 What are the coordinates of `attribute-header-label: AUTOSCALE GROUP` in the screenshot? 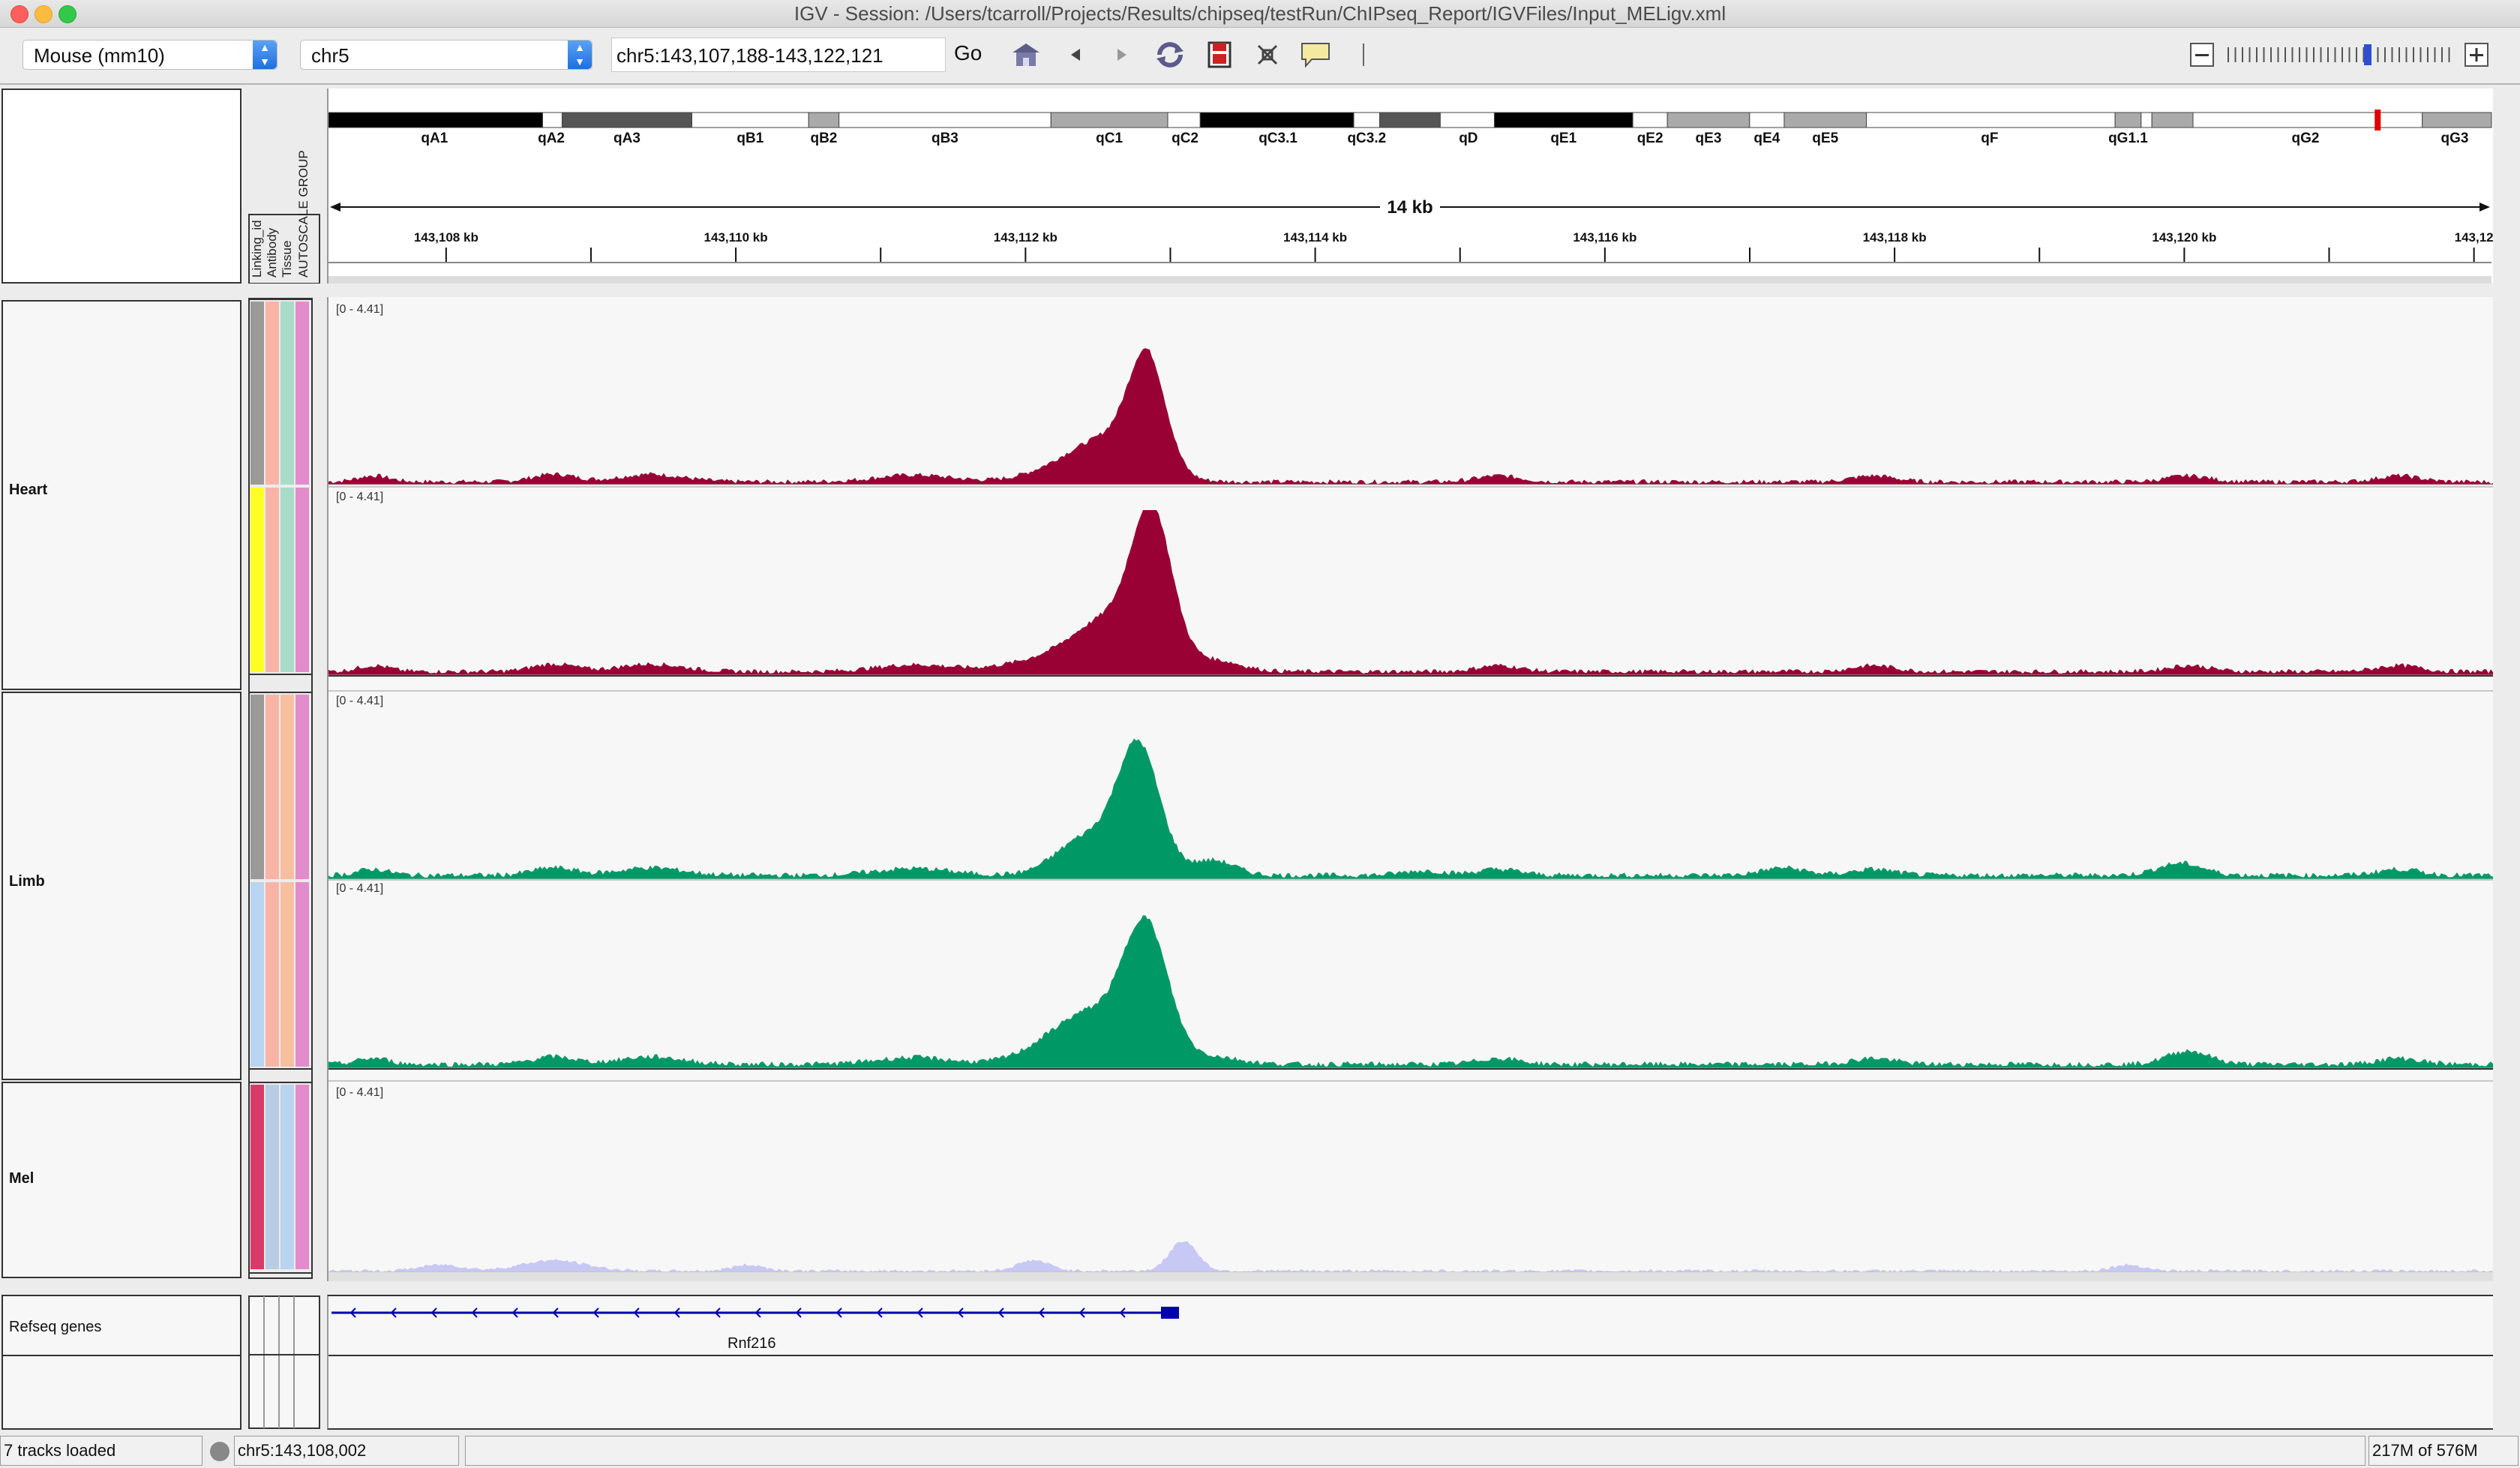 It's located at (303, 214).